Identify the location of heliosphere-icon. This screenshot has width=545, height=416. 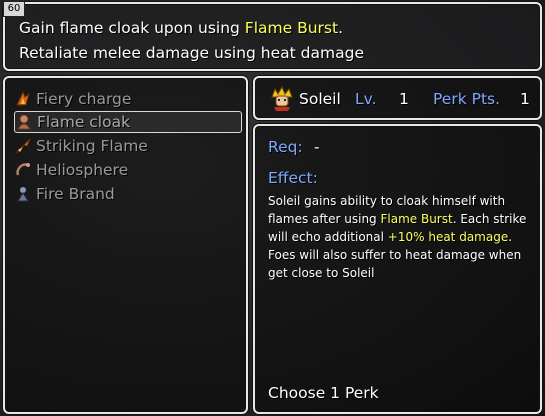
(23, 170).